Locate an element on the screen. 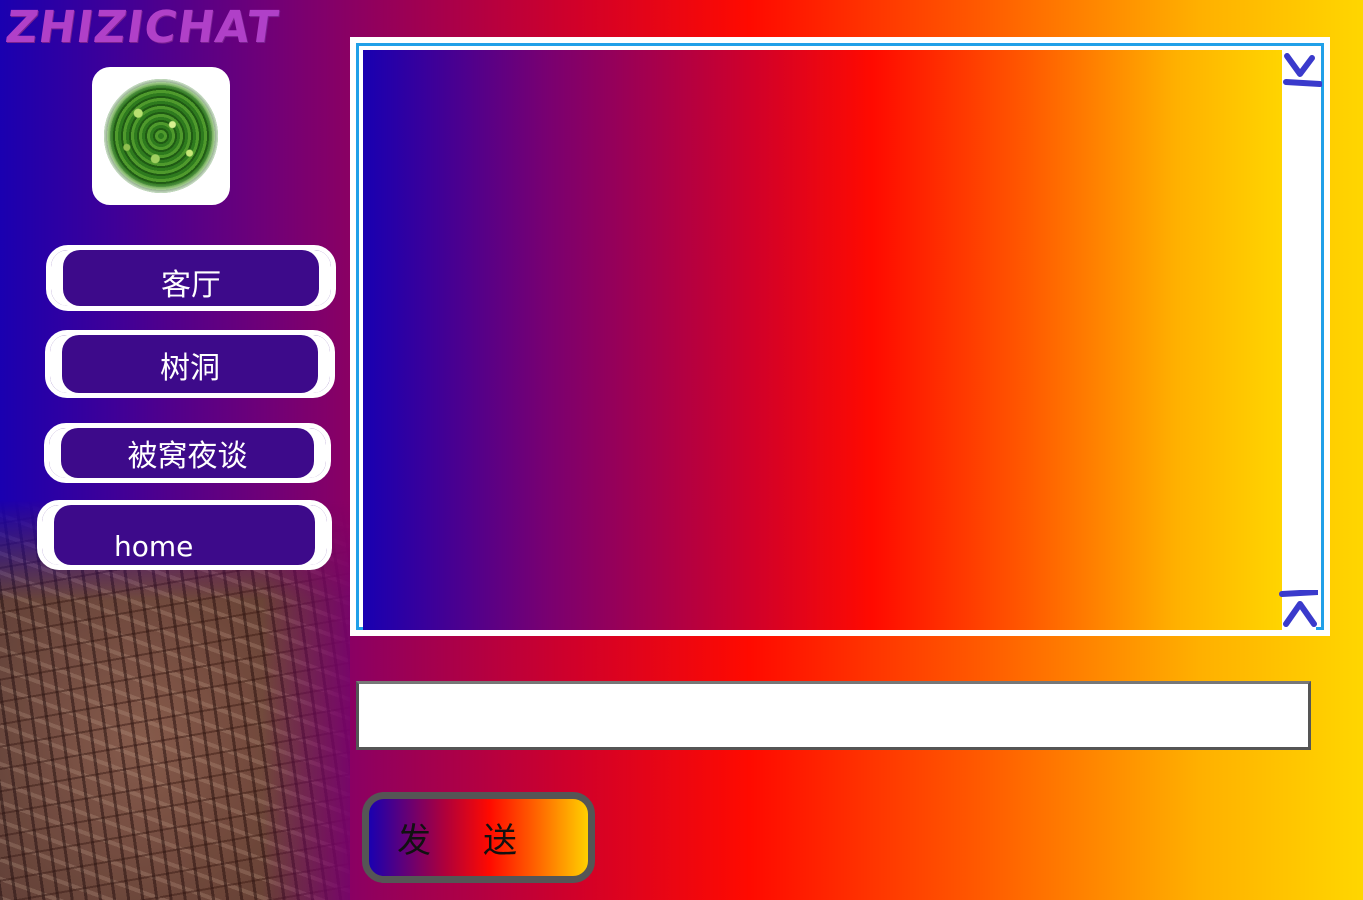  nav-button-label: home is located at coordinates (154, 546).